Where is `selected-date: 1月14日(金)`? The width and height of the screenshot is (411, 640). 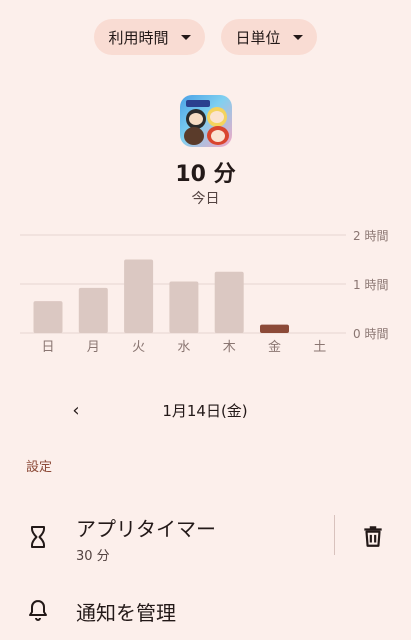
selected-date: 1月14日(金) is located at coordinates (205, 411).